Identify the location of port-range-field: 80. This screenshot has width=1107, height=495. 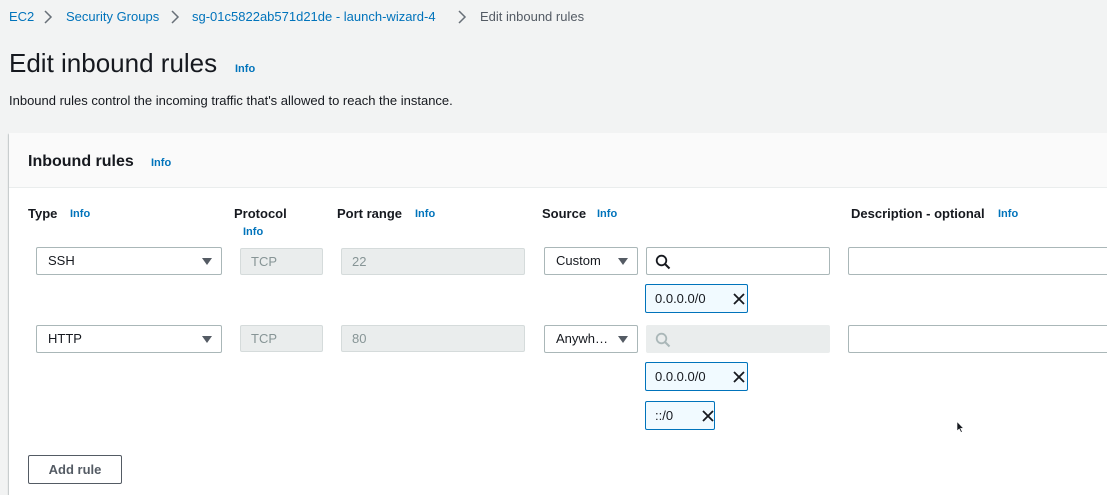
(433, 338).